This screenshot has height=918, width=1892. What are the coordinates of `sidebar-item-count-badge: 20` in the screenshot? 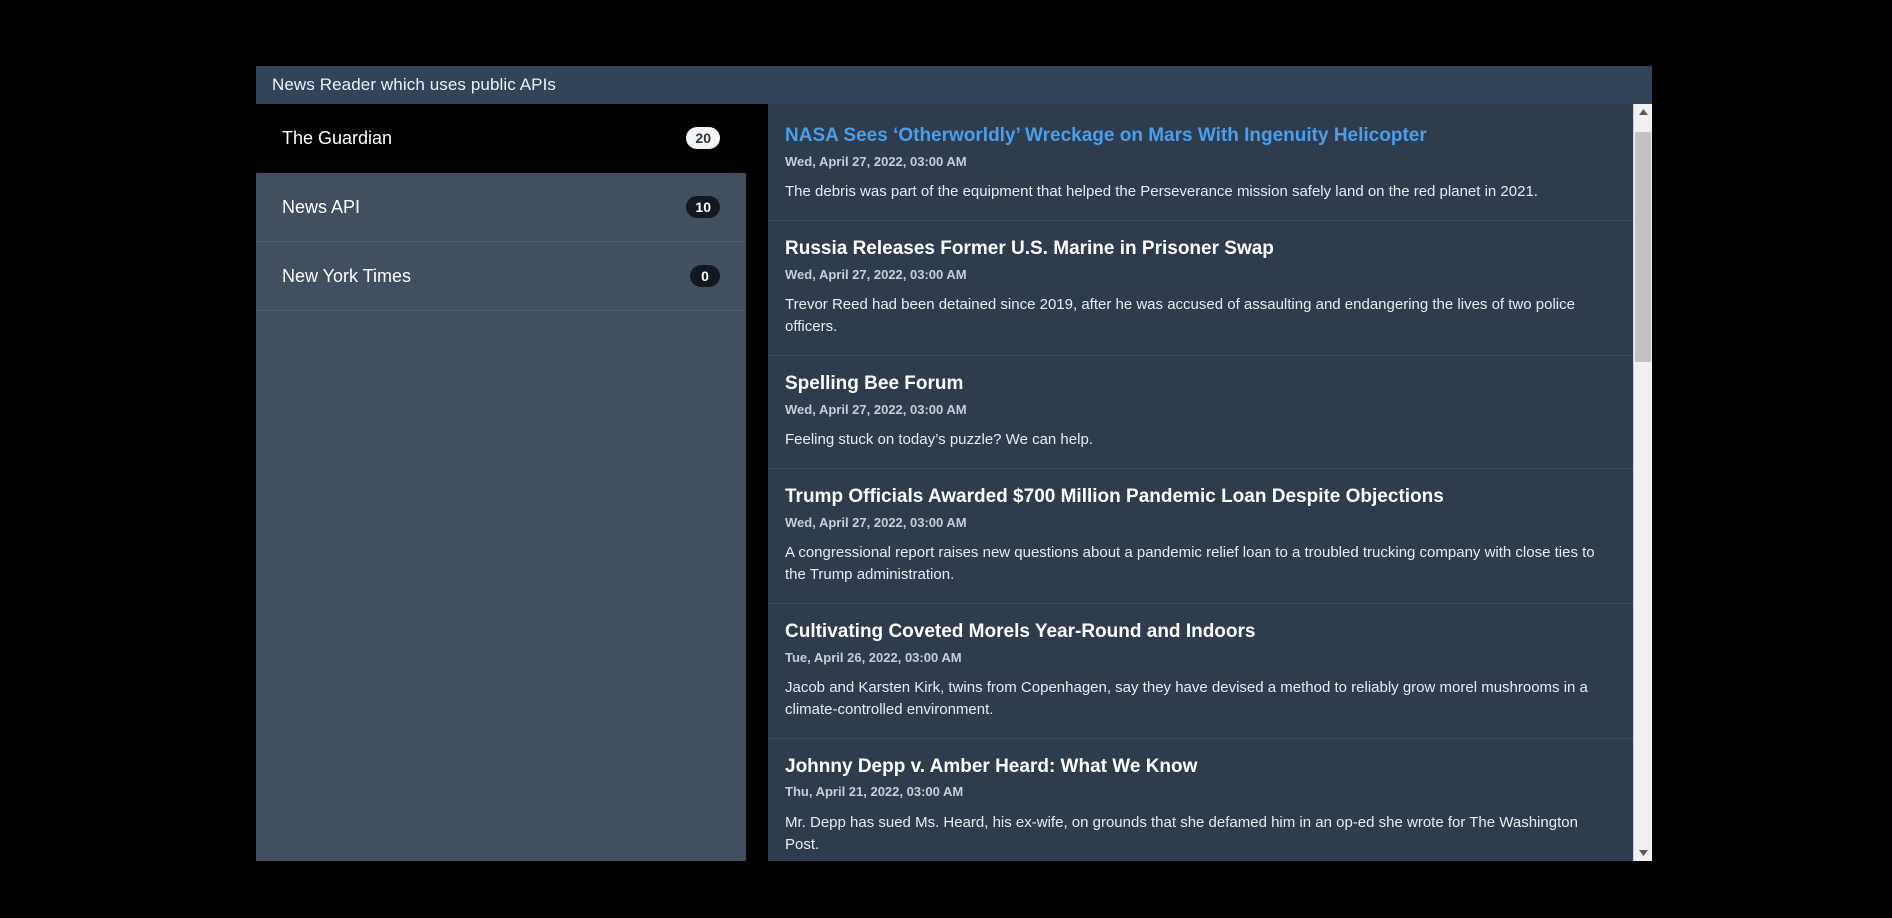 It's located at (703, 138).